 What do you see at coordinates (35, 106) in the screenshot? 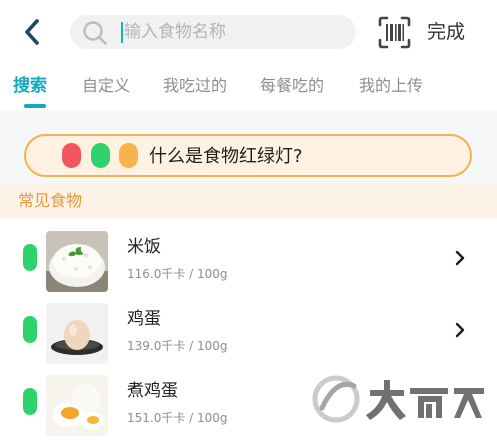
I see `active-tab-indicator` at bounding box center [35, 106].